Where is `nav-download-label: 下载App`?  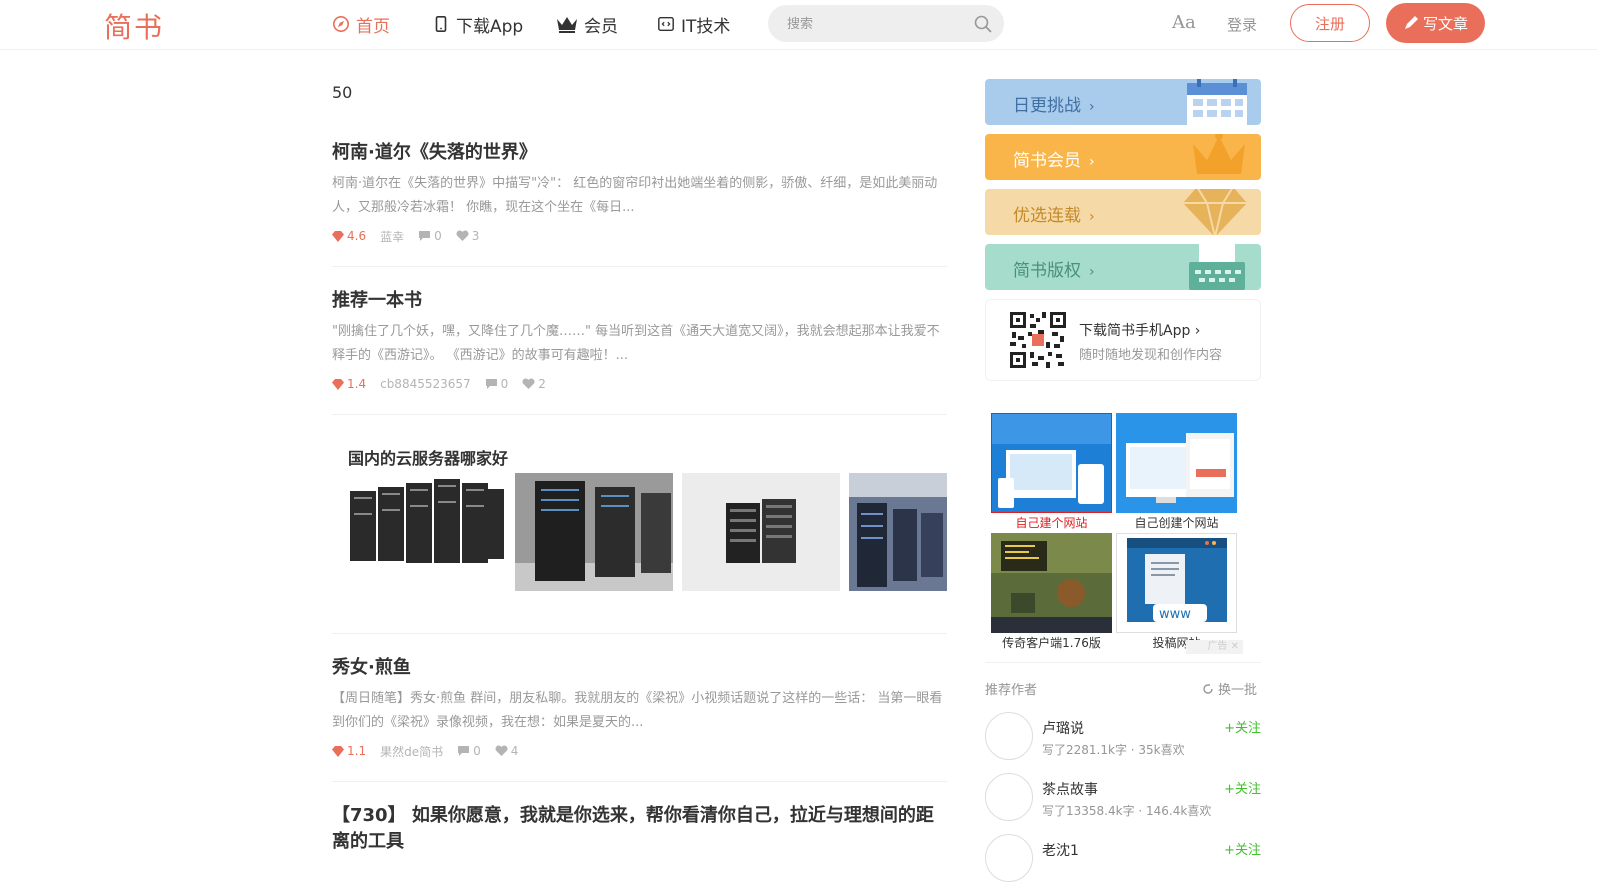 nav-download-label: 下载App is located at coordinates (490, 26).